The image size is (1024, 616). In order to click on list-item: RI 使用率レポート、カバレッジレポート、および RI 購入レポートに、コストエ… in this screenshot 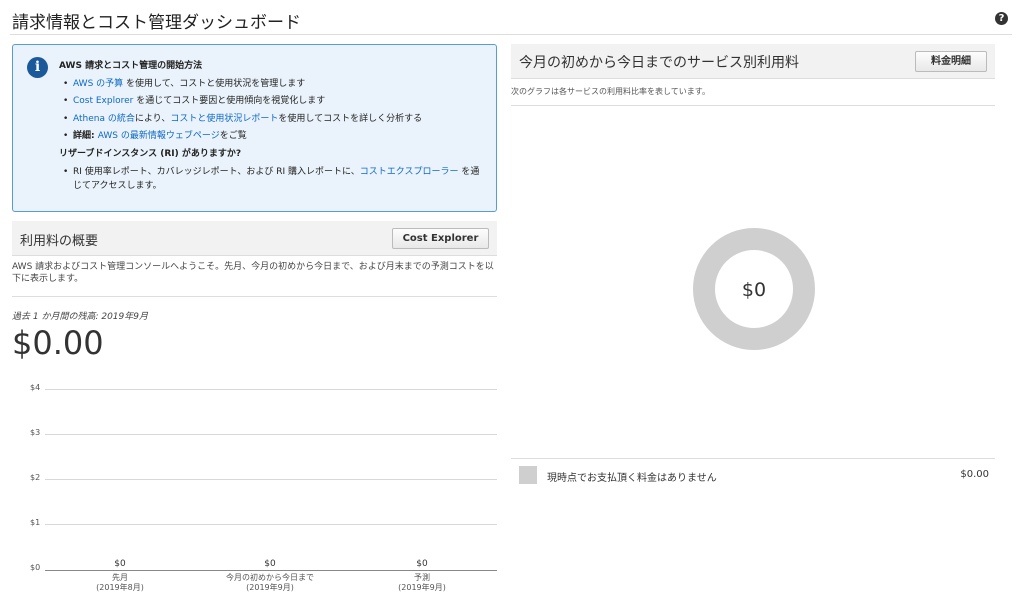, I will do `click(273, 178)`.